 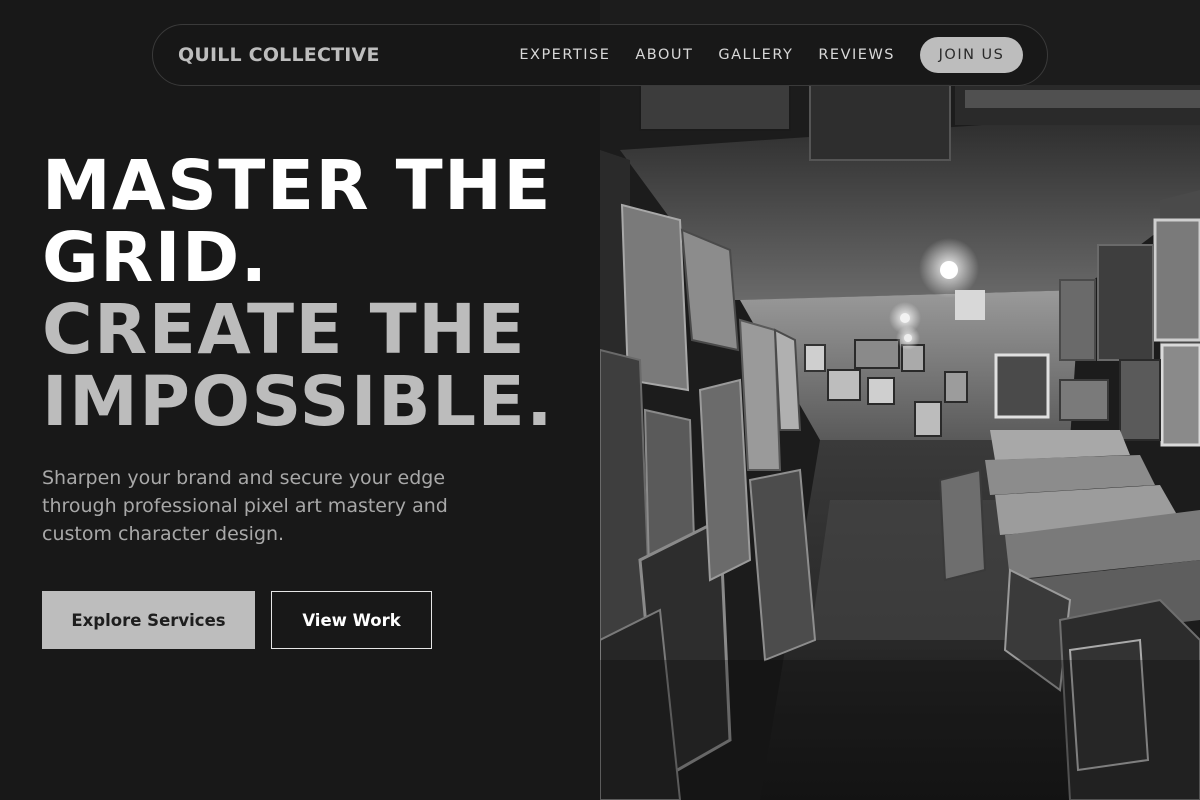 I want to click on join-us-button: JOIN US, so click(x=971, y=55).